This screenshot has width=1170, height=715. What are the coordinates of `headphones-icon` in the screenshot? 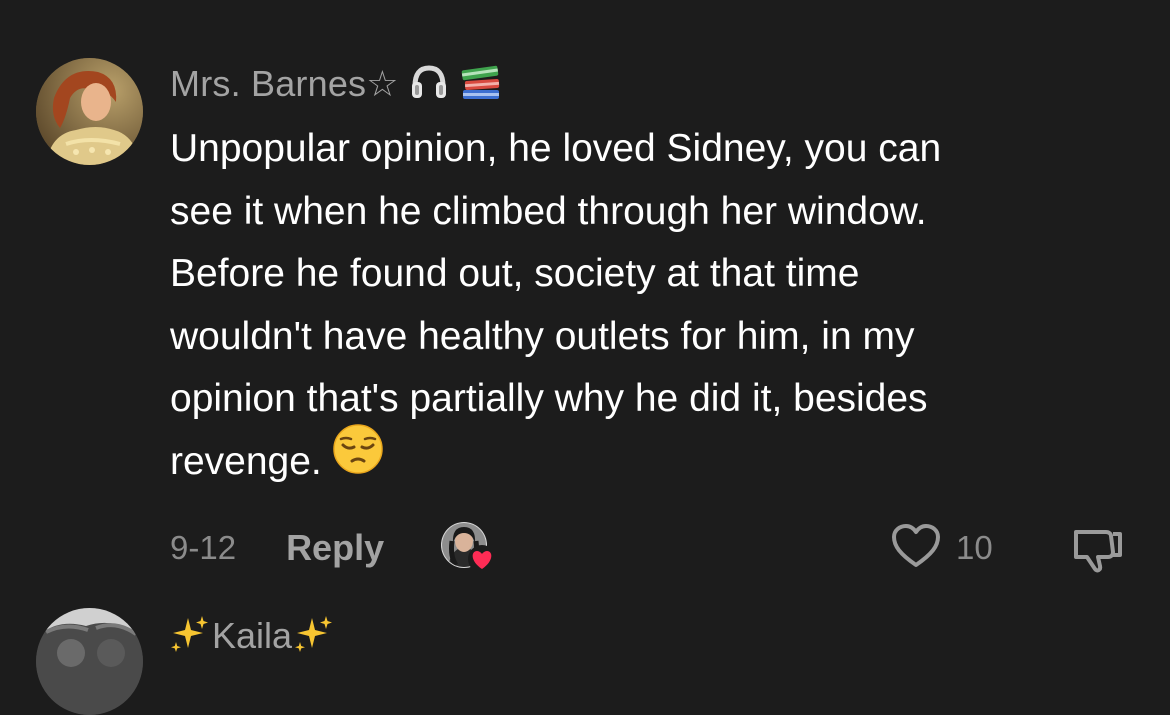 It's located at (429, 84).